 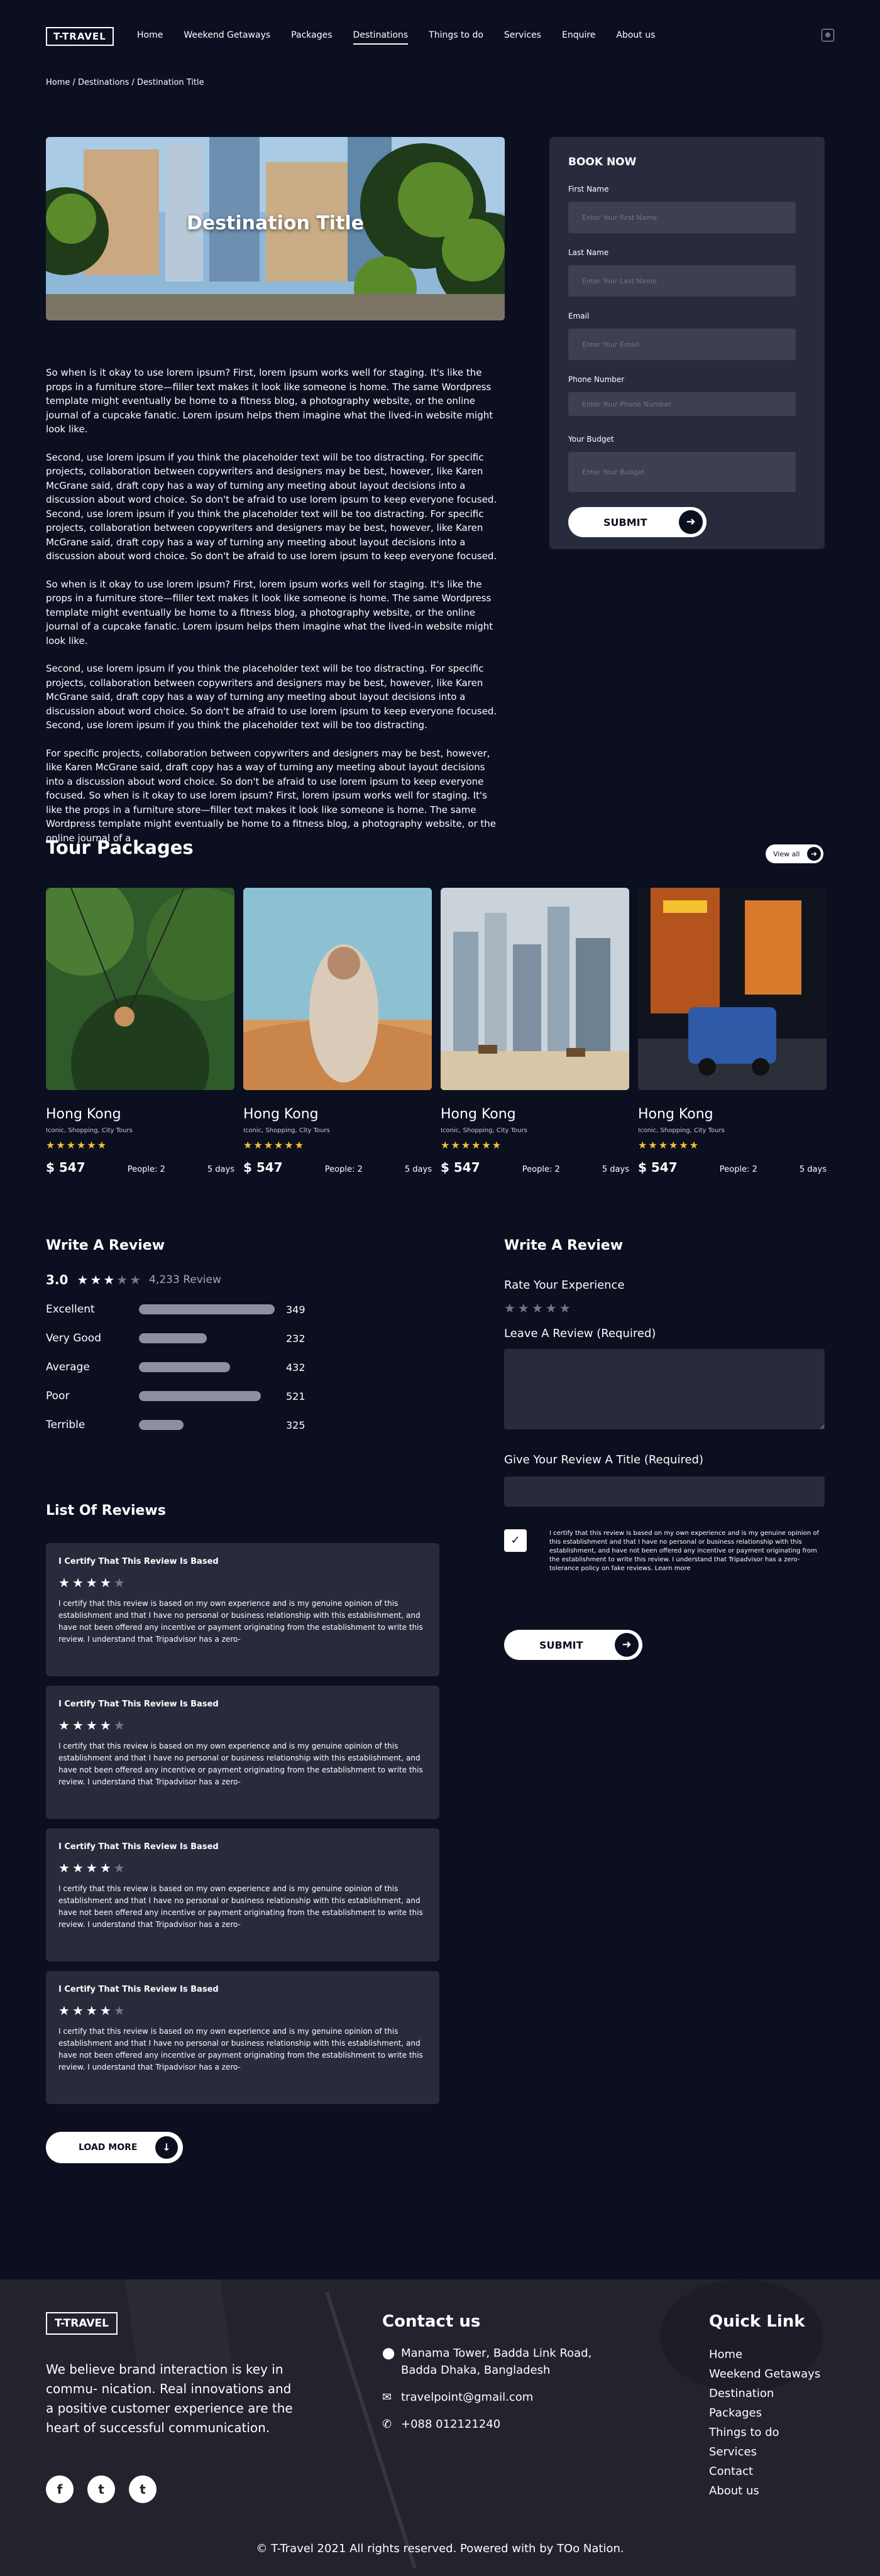 What do you see at coordinates (764, 2374) in the screenshot?
I see `footer-link-weekend-getaways: Weekend Getaways` at bounding box center [764, 2374].